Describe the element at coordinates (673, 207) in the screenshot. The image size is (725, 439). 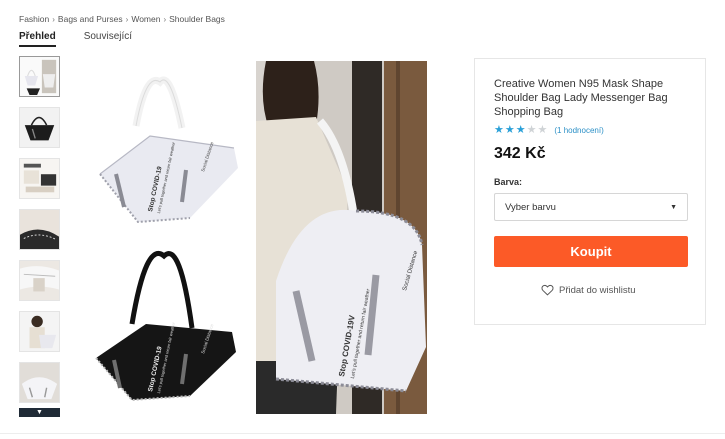
I see `caret-down-icon: ▼` at that location.